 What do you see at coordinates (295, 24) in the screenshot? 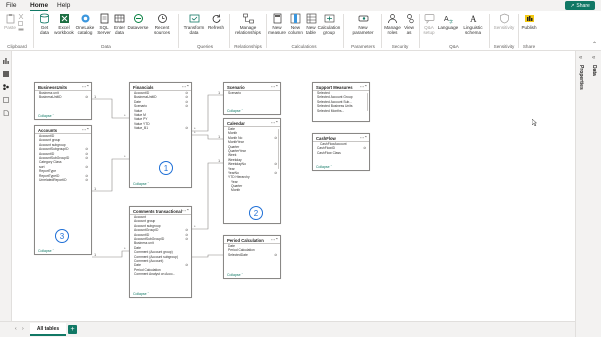
I see `new-column-button: New column` at bounding box center [295, 24].